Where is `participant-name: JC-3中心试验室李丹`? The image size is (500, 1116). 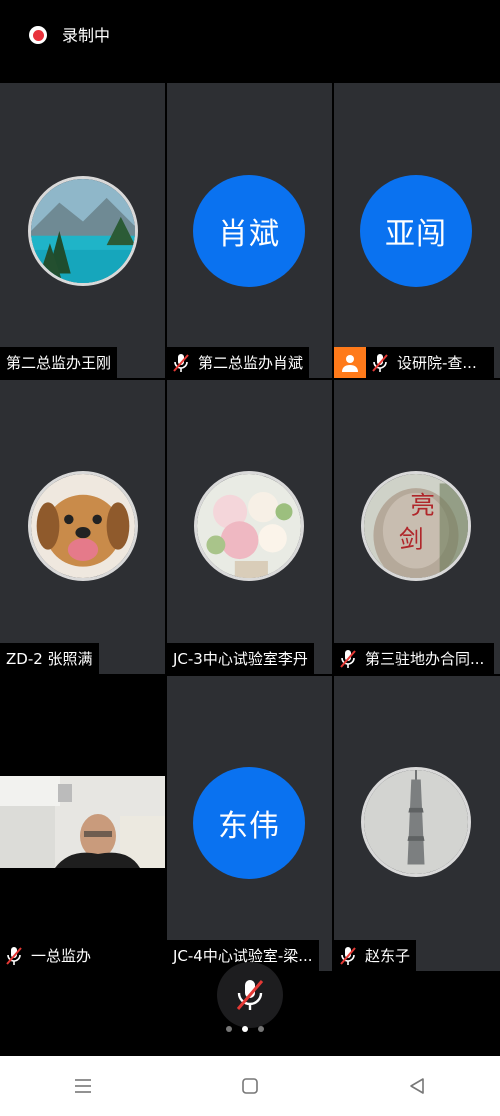 participant-name: JC-3中心试验室李丹 is located at coordinates (240, 659).